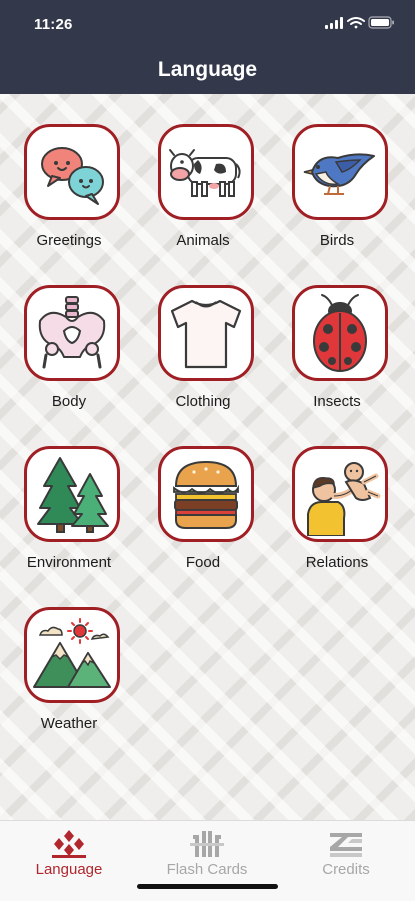  Describe the element at coordinates (346, 869) in the screenshot. I see `tab-label: Credits` at that location.